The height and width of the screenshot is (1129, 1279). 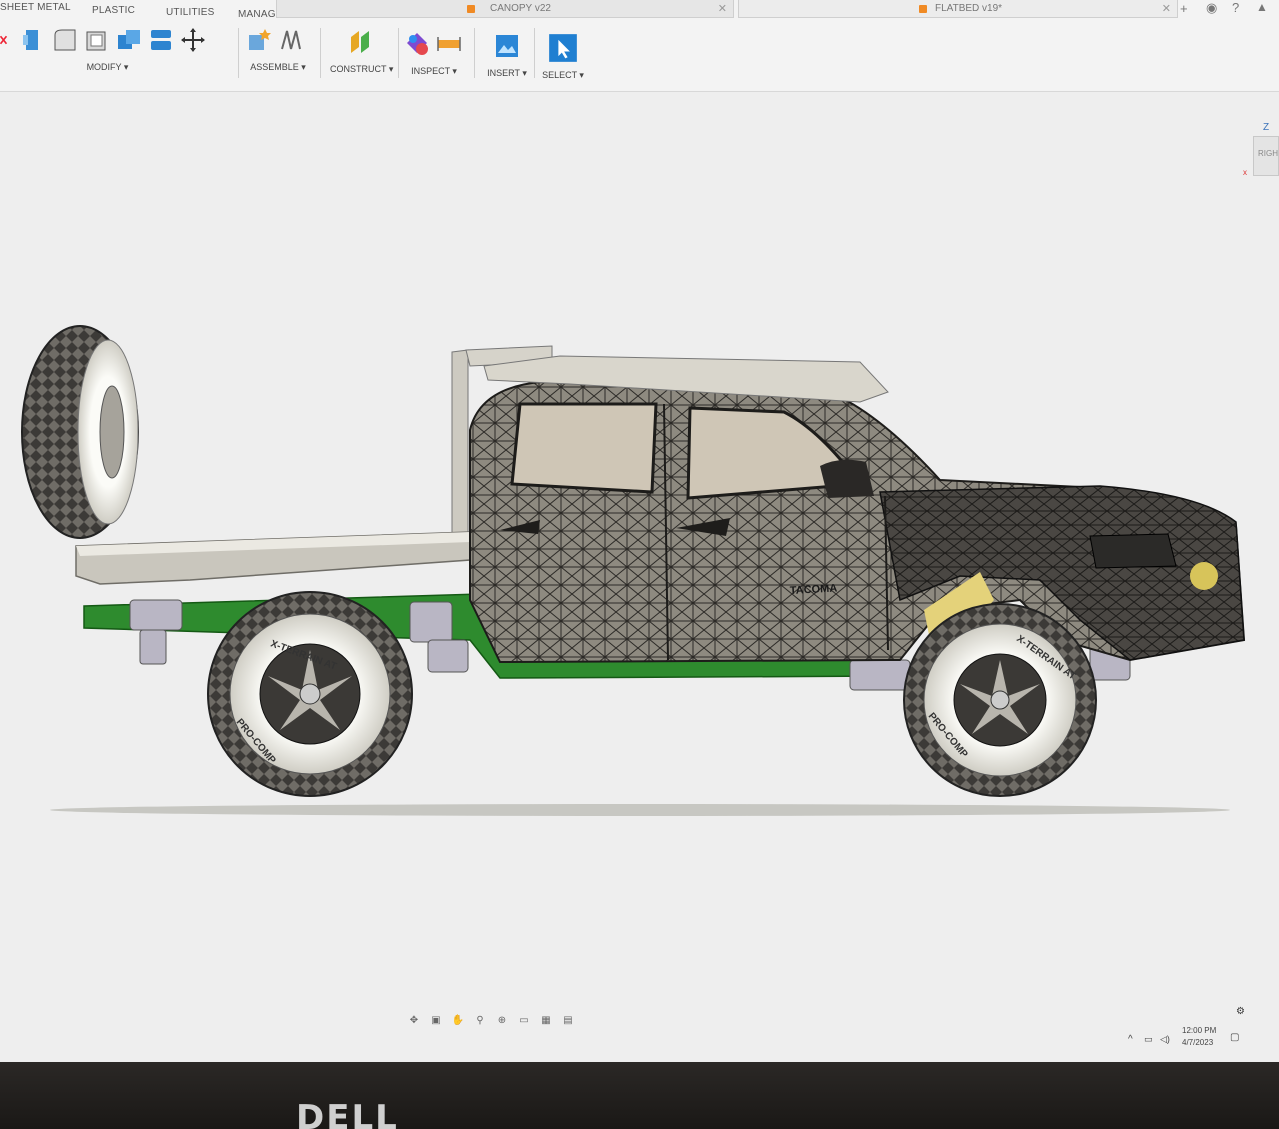 I want to click on settings-icon: ⚙, so click(x=1240, y=1011).